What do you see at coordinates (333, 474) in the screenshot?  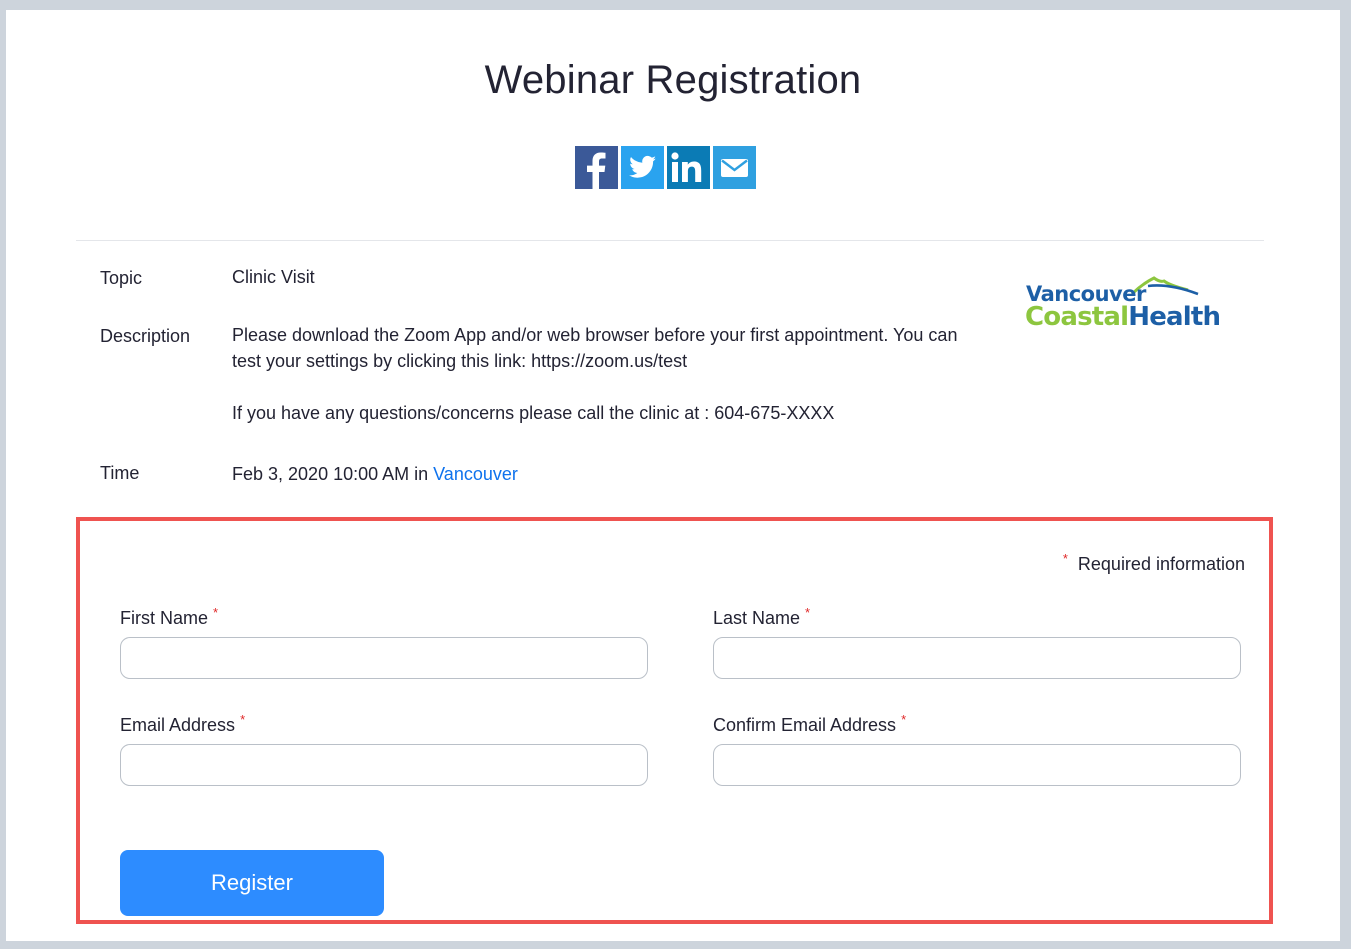 I see `time-text: Feb 3, 2020 10:00 AM in` at bounding box center [333, 474].